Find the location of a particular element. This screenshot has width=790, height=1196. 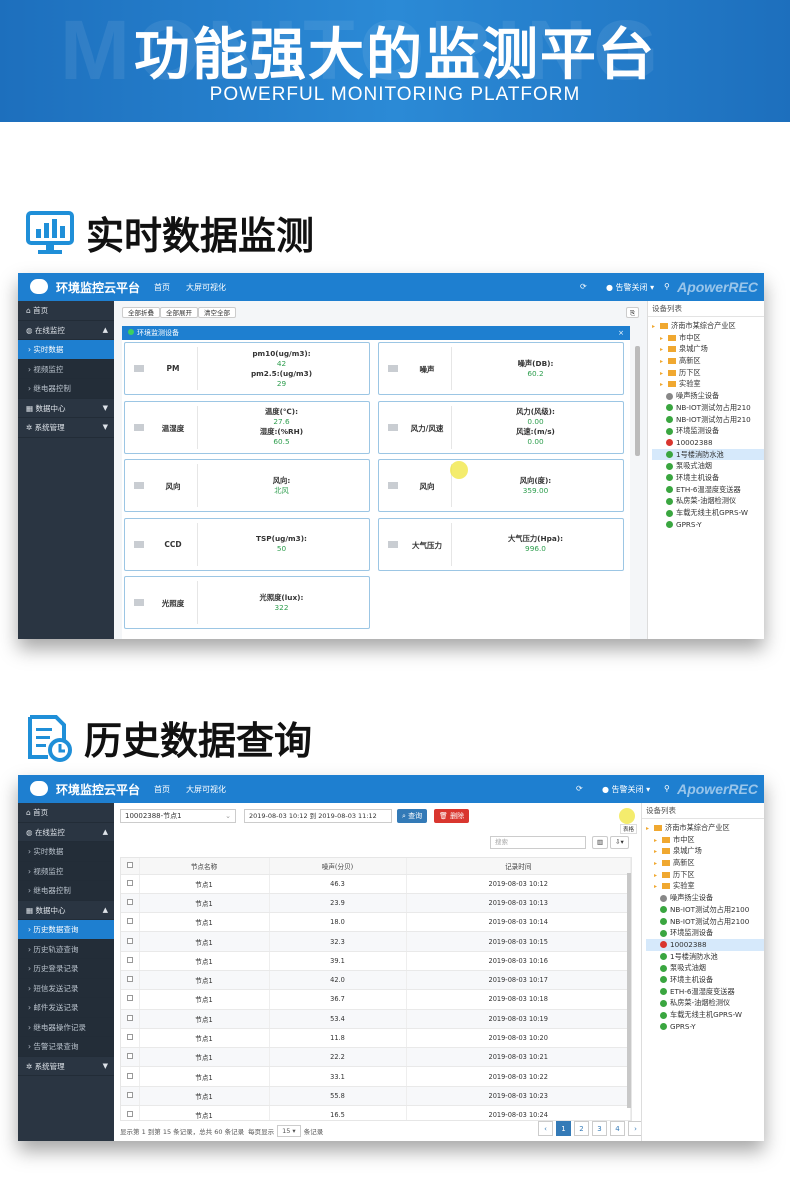

sidebar-item: › 继电器控制 is located at coordinates (66, 389).